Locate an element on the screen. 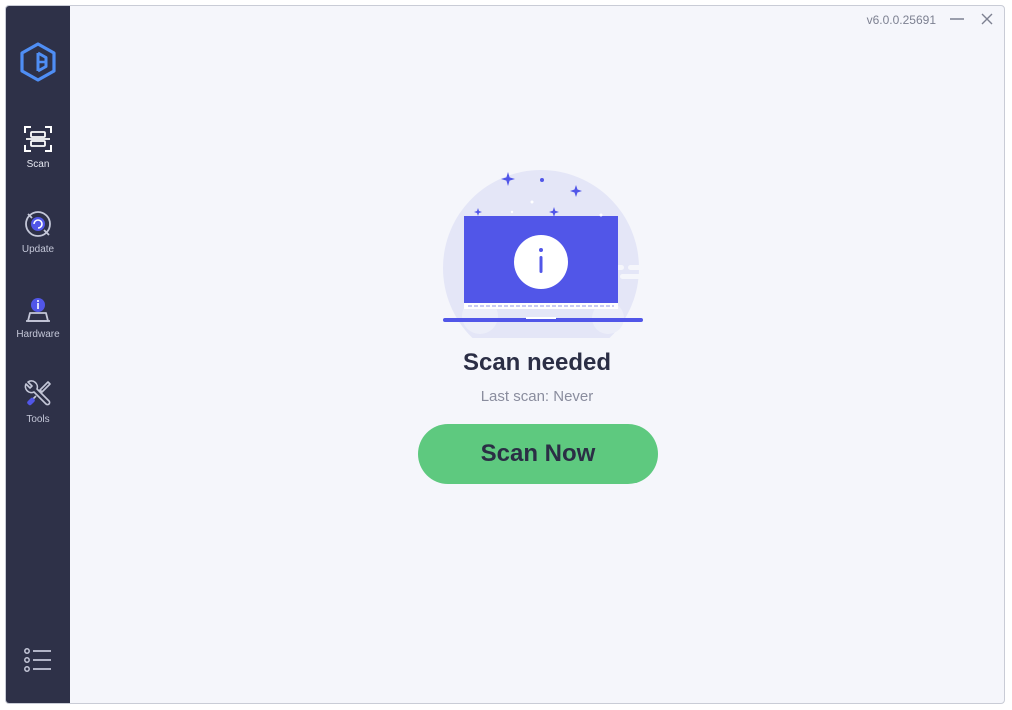 Image resolution: width=1012 pixels, height=710 pixels. sidebar-item-label: Hardware is located at coordinates (38, 334).